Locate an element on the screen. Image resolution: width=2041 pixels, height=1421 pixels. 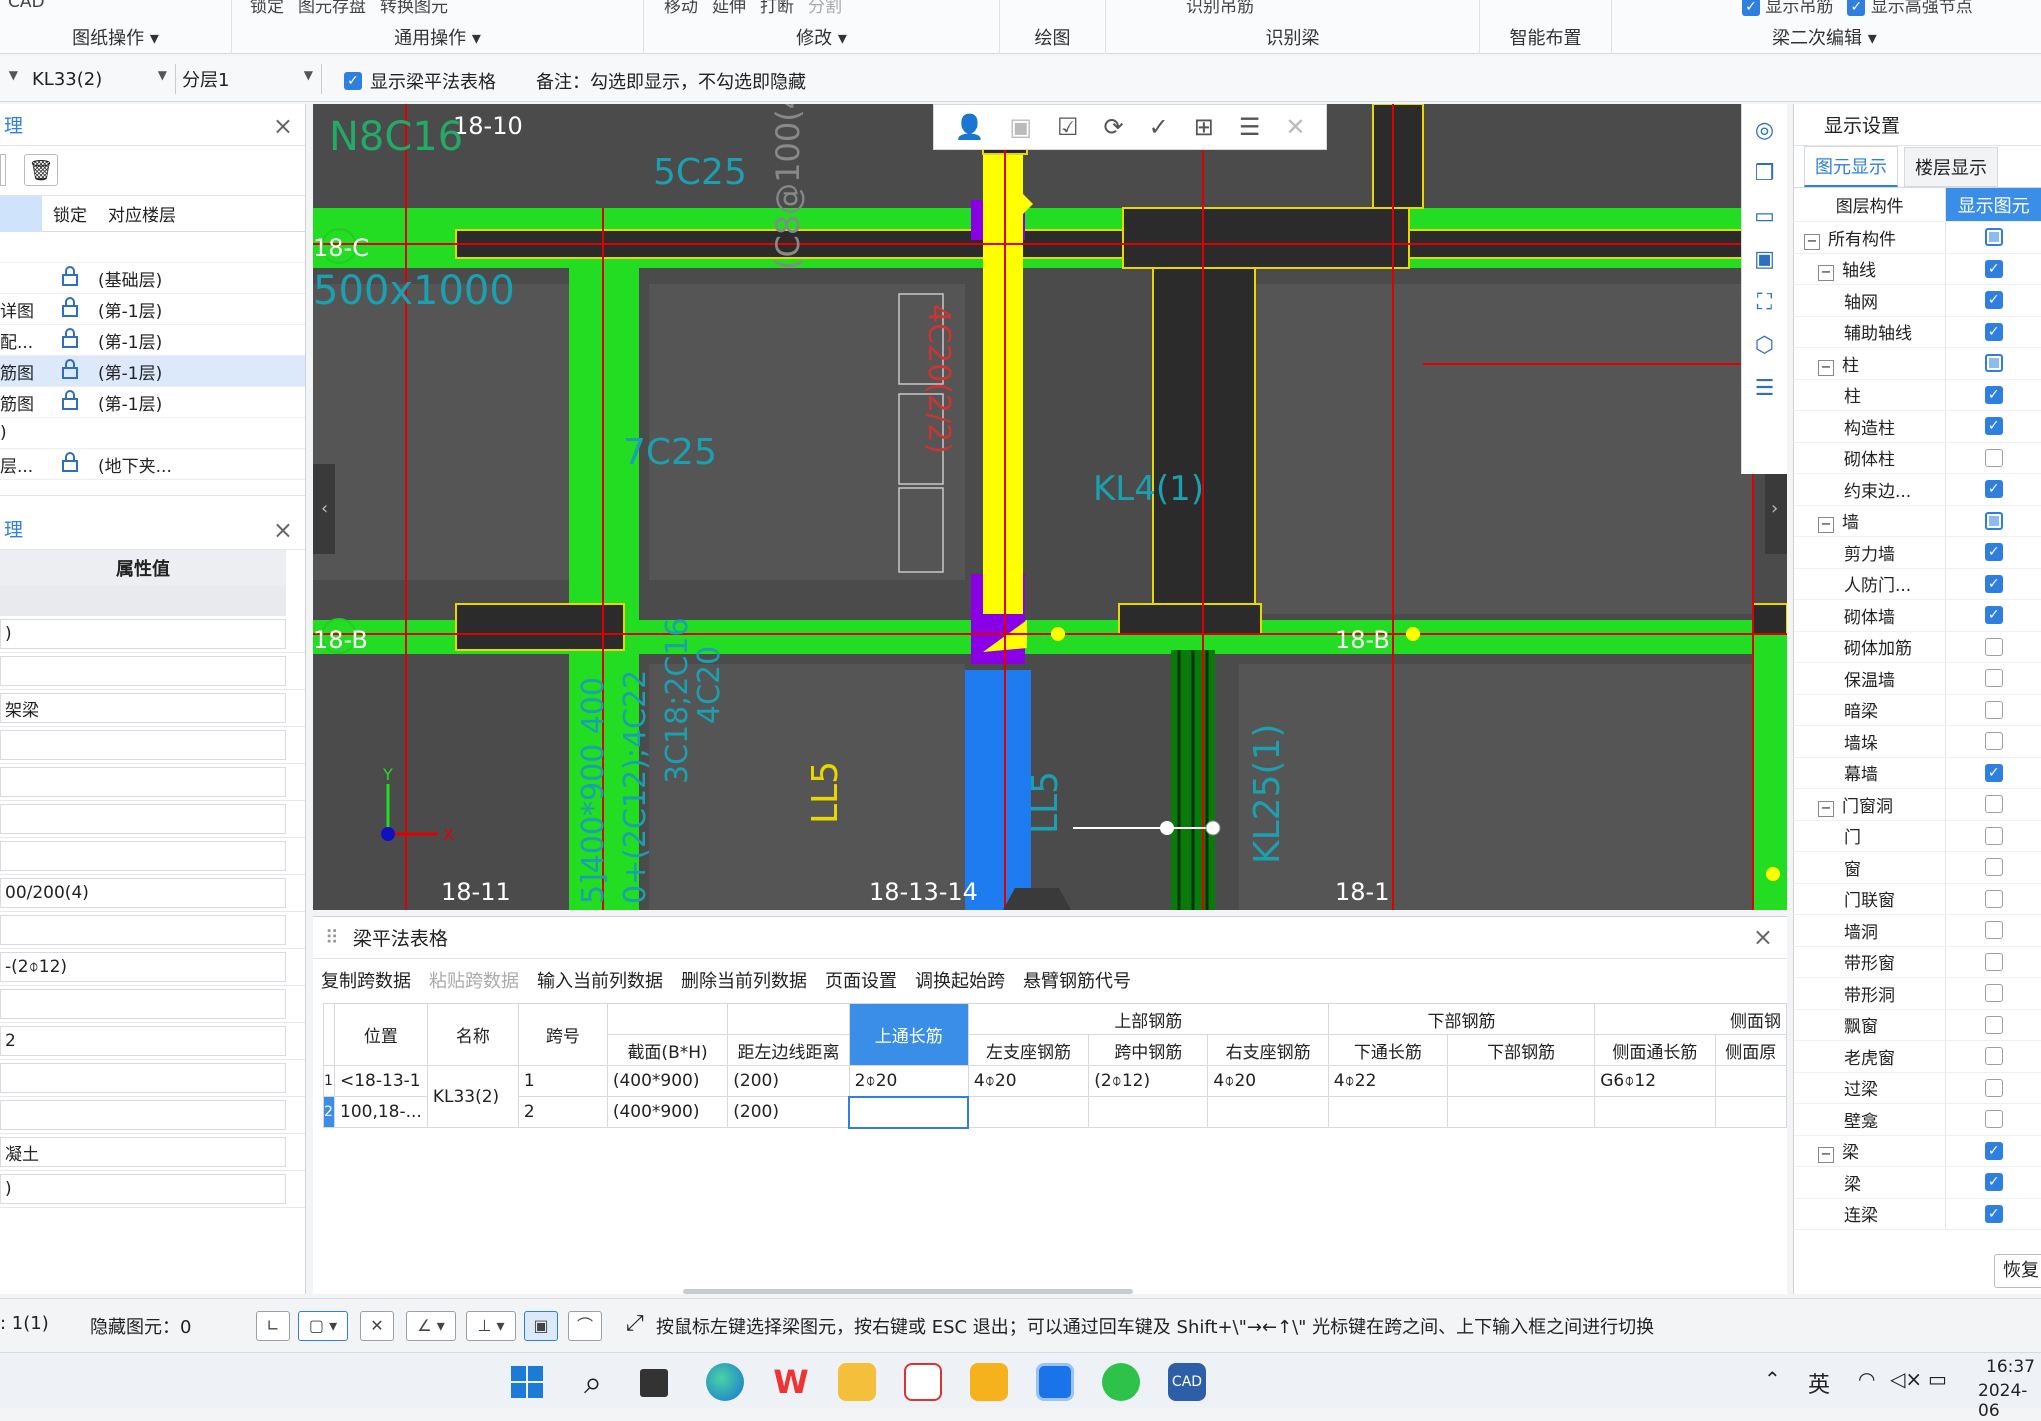
display-tree-item: − 门窗洞 is located at coordinates (1917, 805).